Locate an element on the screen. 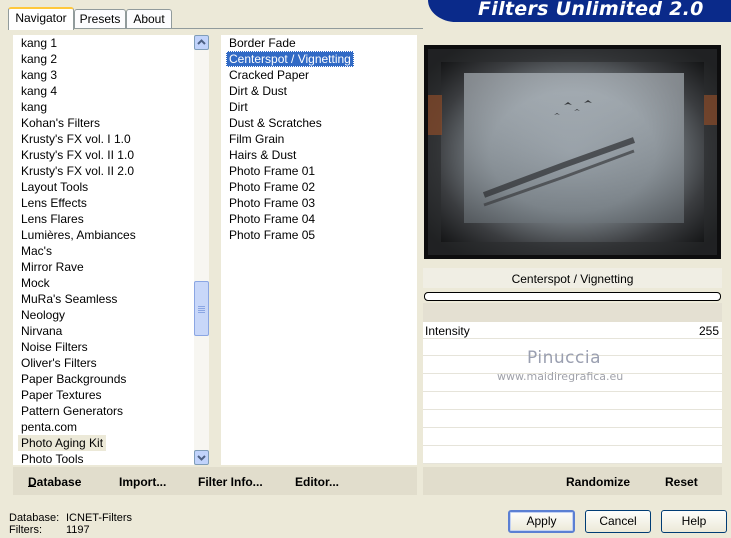 The height and width of the screenshot is (538, 731). filter-item: Photo Frame 05 is located at coordinates (272, 235).